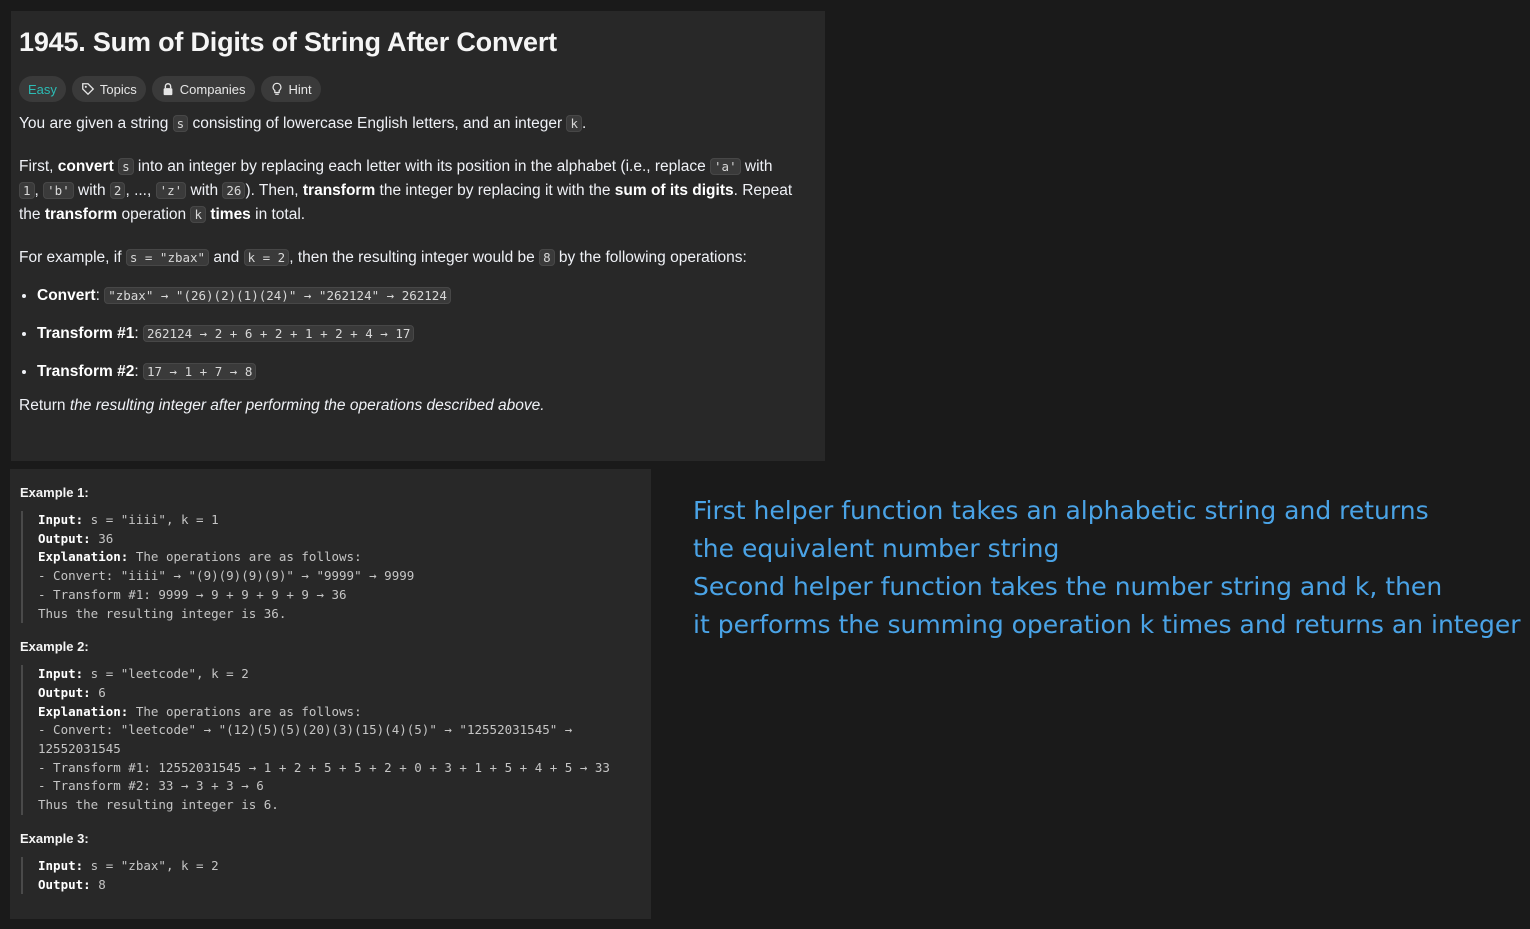 This screenshot has width=1530, height=929. What do you see at coordinates (118, 89) in the screenshot?
I see `topics-label: Topics` at bounding box center [118, 89].